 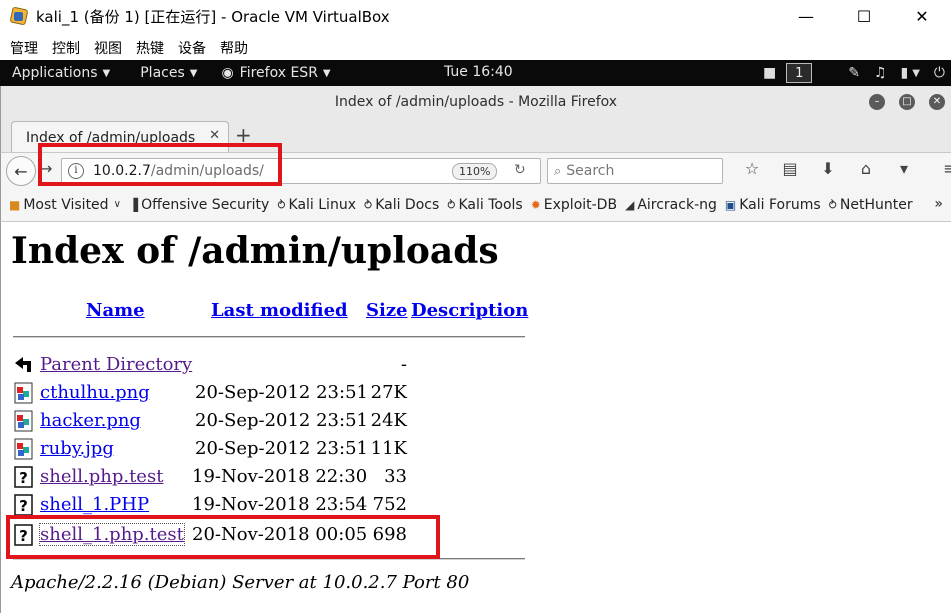 What do you see at coordinates (389, 504) in the screenshot?
I see `file-size: 752` at bounding box center [389, 504].